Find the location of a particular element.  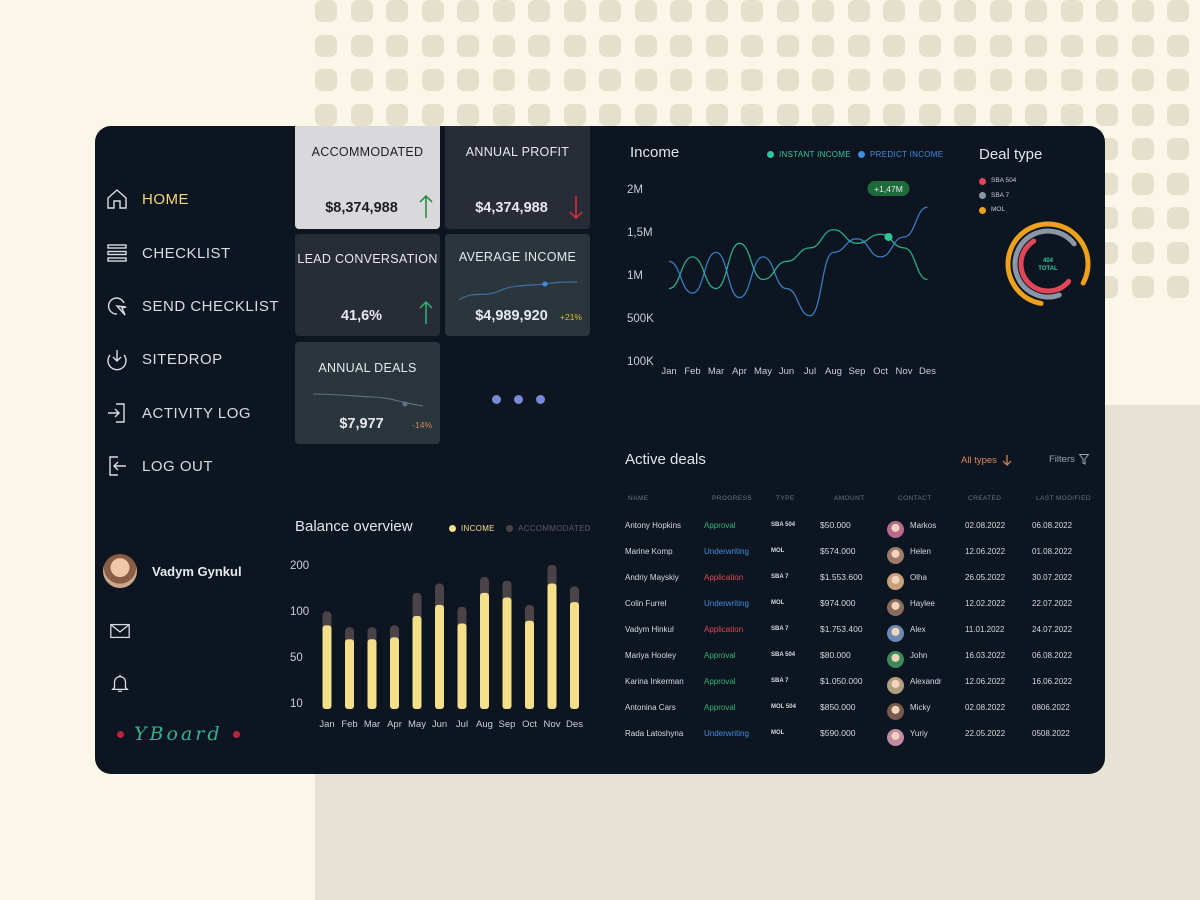

login-icon is located at coordinates (116, 413).